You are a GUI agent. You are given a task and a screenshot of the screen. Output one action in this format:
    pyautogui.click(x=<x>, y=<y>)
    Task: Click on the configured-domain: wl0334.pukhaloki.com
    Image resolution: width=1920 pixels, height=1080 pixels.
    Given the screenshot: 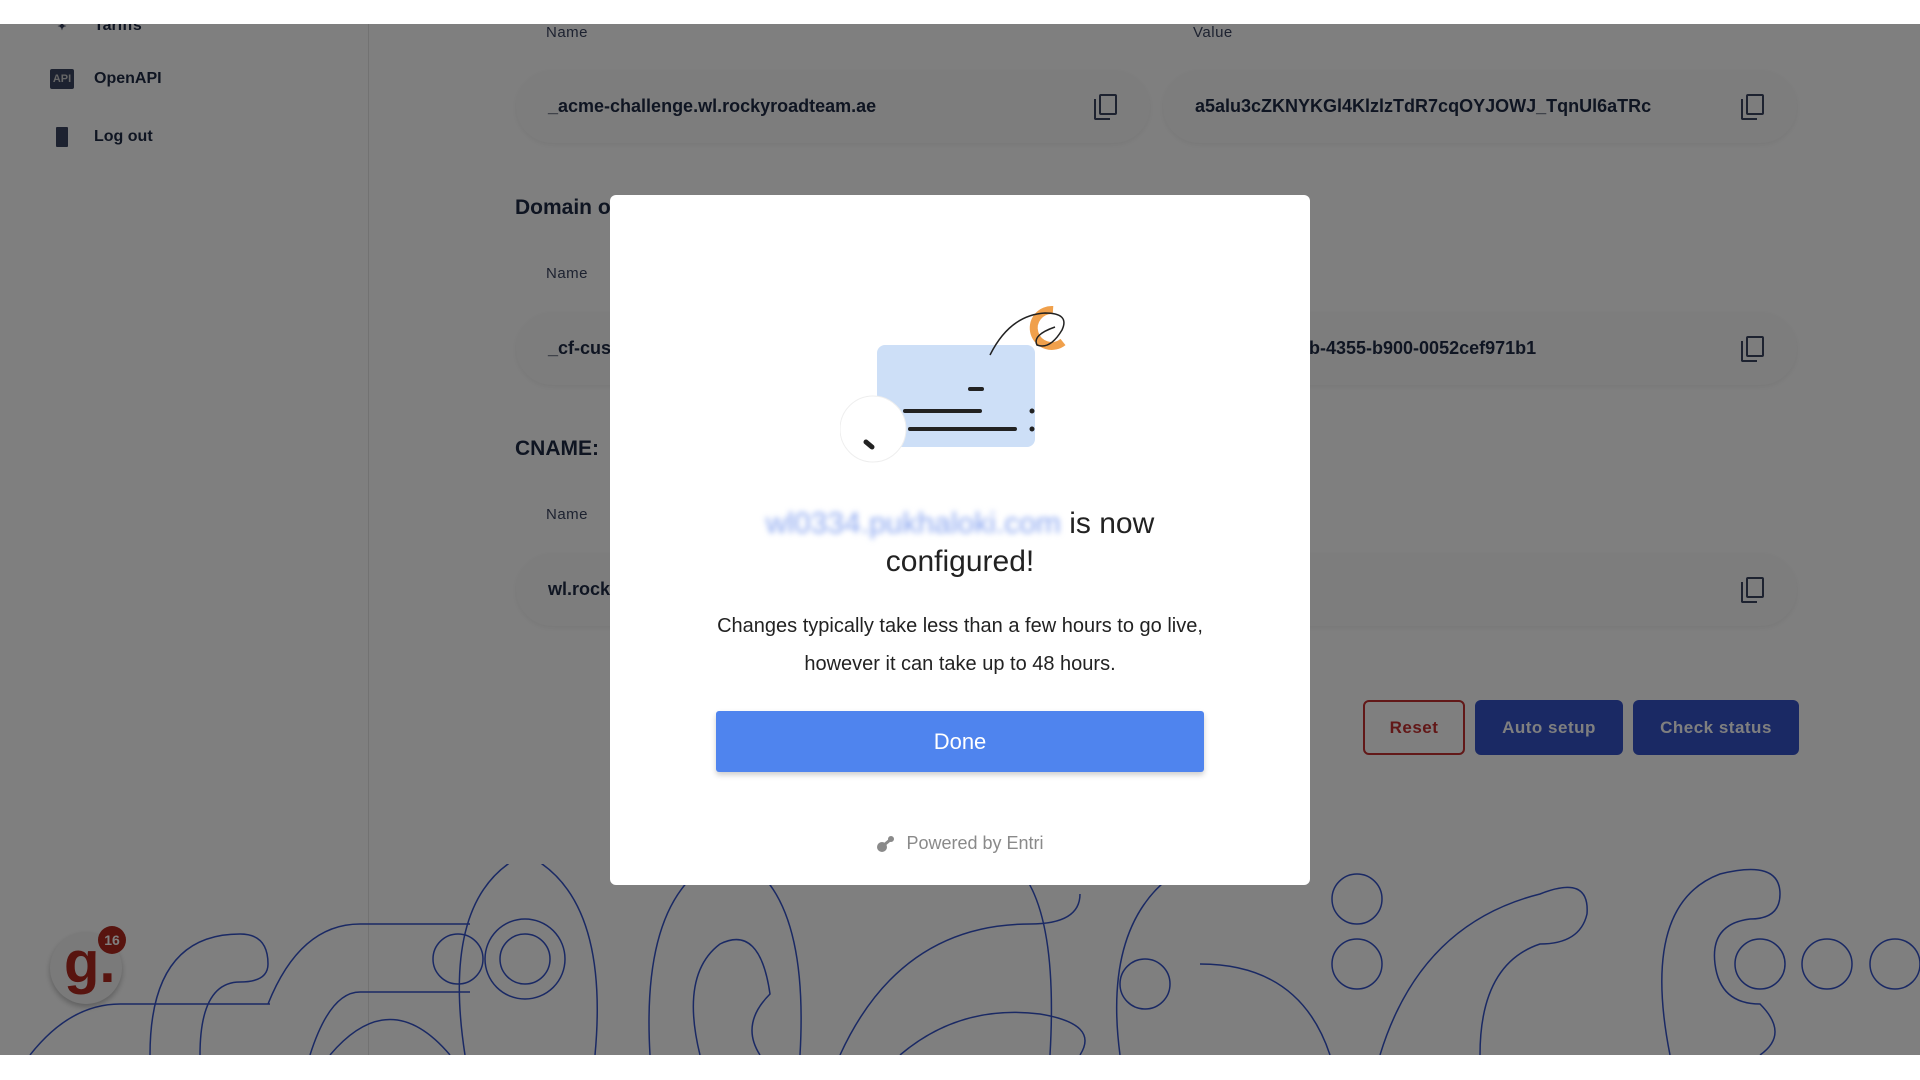 What is the action you would take?
    pyautogui.click(x=913, y=523)
    